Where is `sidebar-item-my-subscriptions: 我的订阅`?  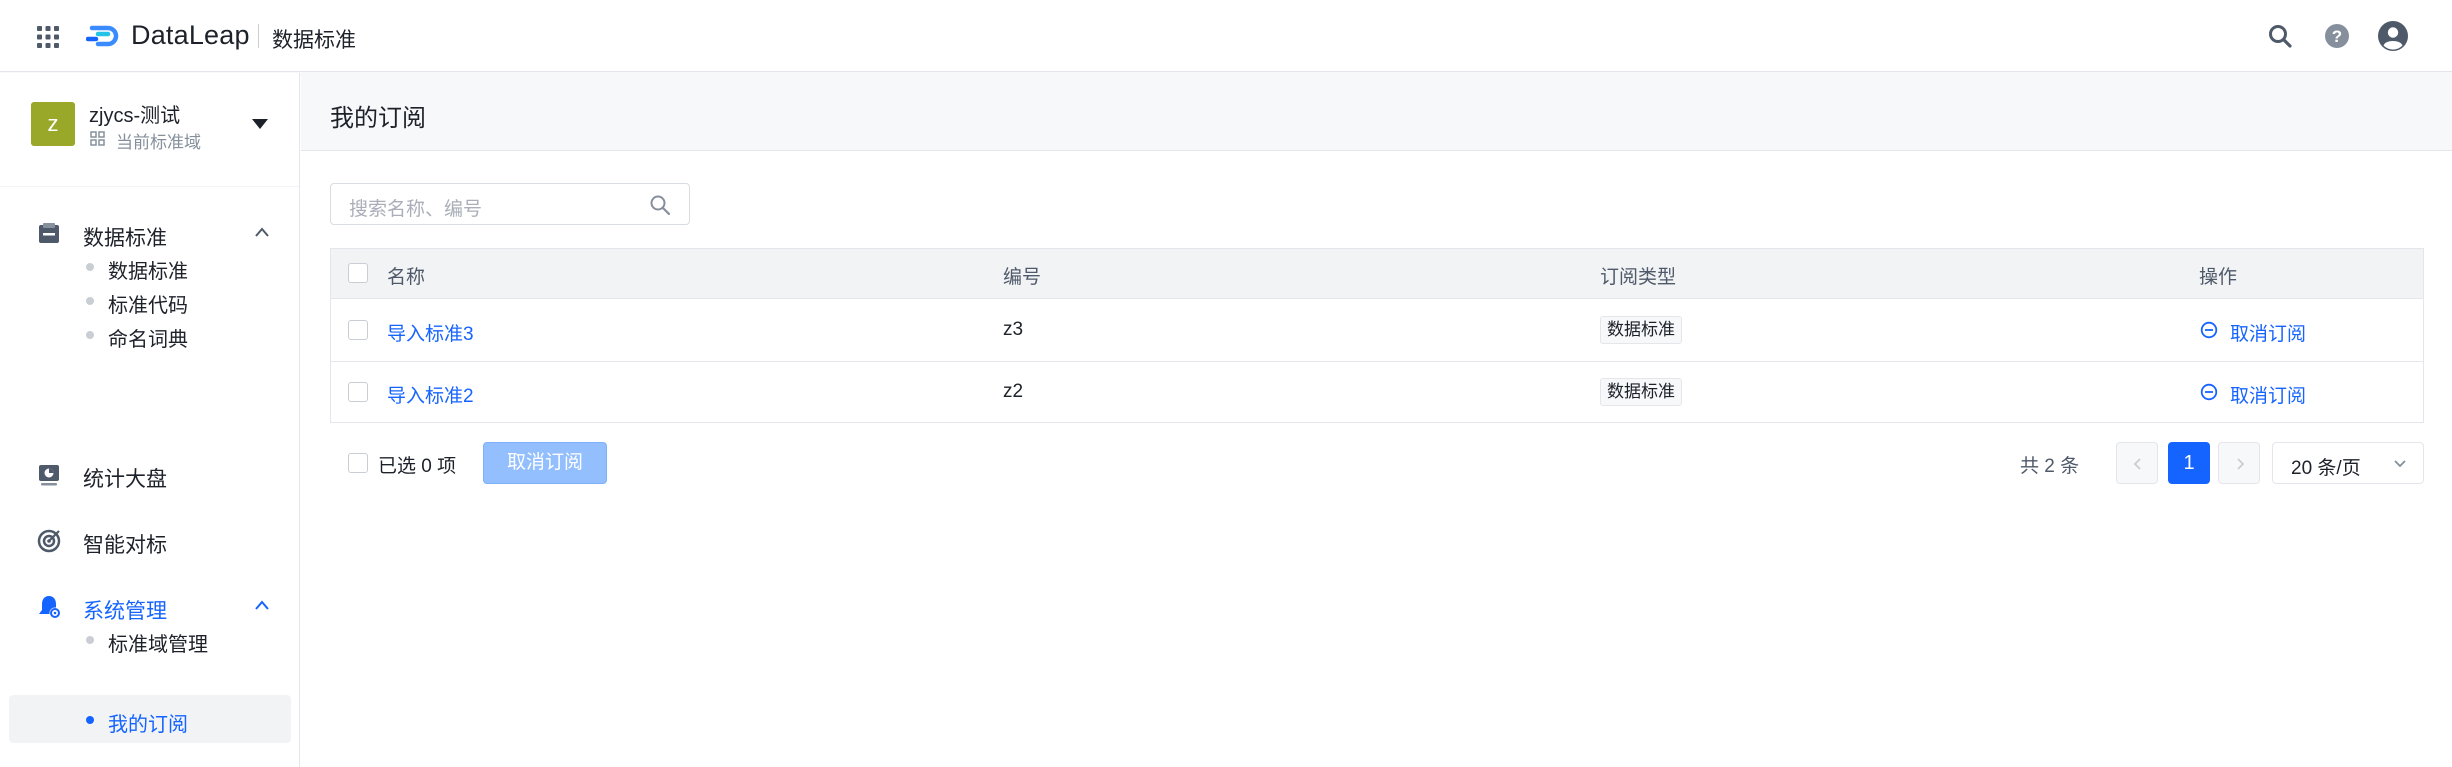
sidebar-item-my-subscriptions: 我的订阅 is located at coordinates (150, 719).